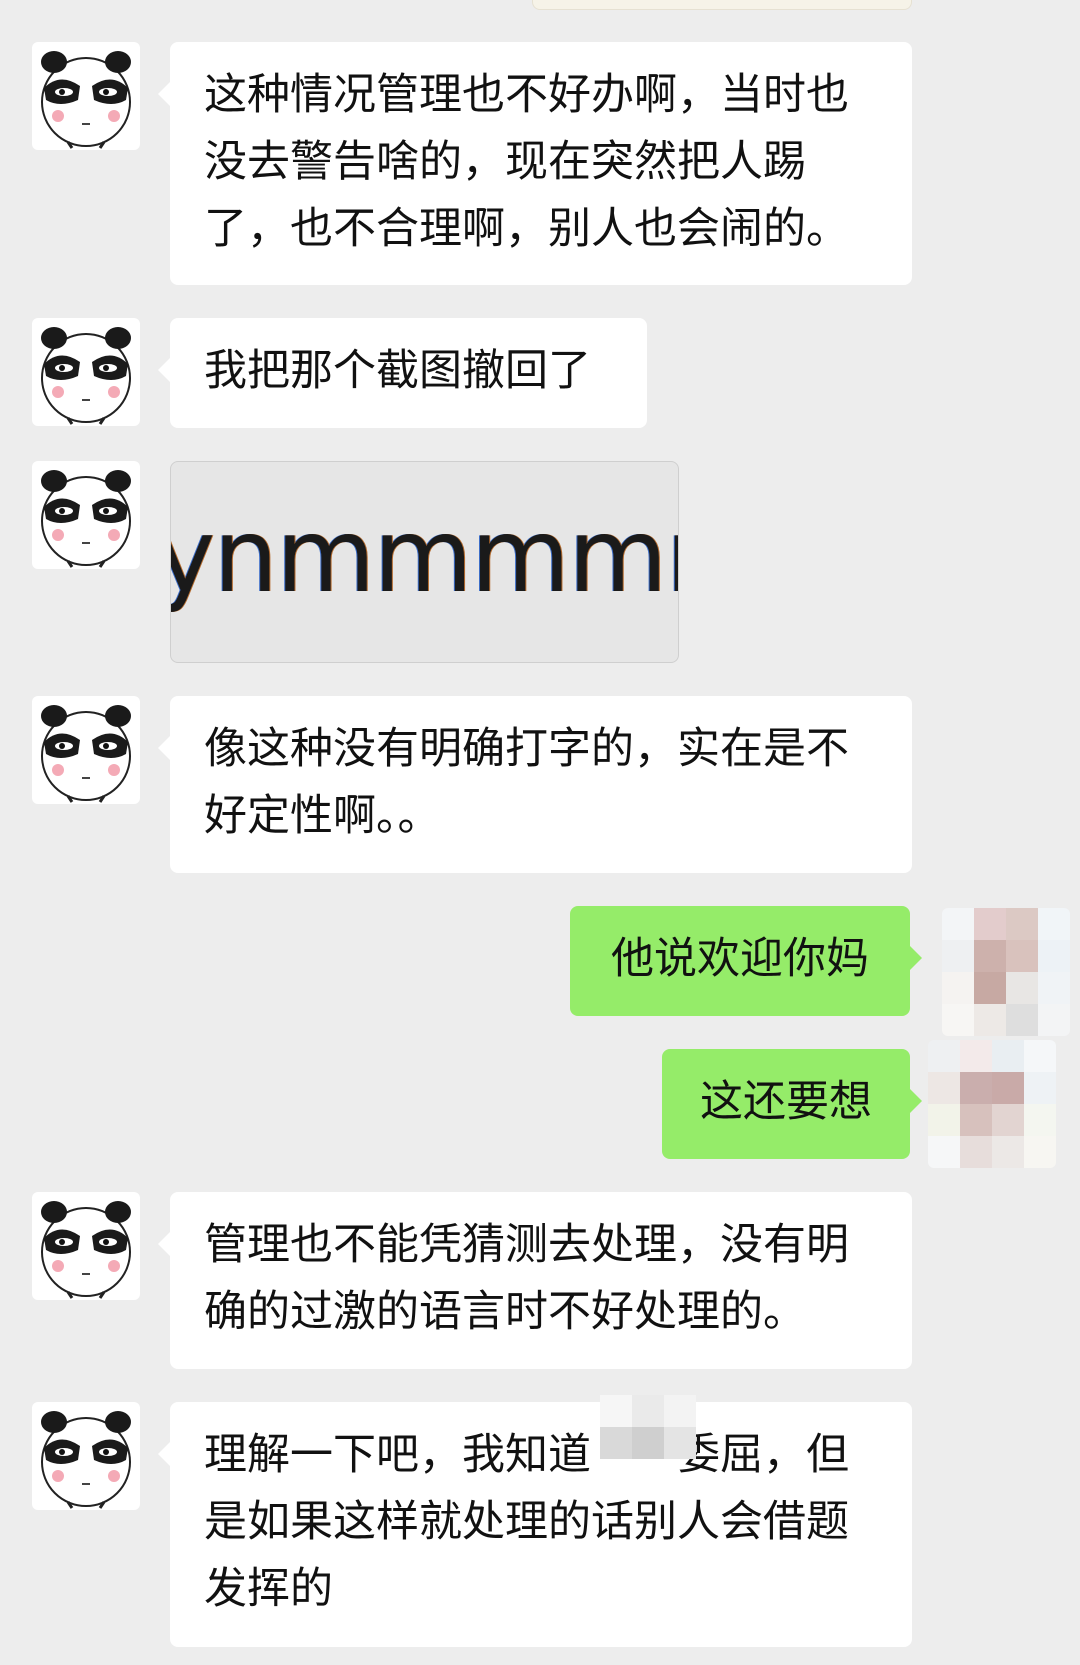 The width and height of the screenshot is (1080, 1665). Describe the element at coordinates (746, 961) in the screenshot. I see `outgoing-message-bubble: 他说欢迎你妈` at that location.